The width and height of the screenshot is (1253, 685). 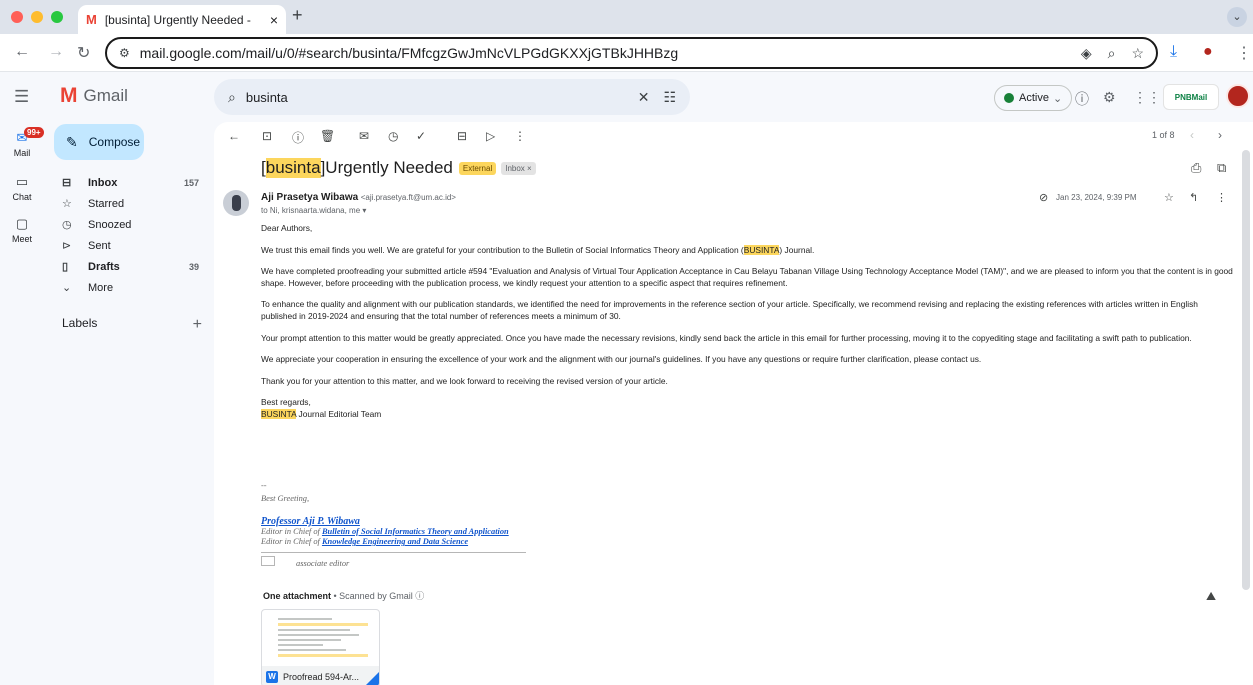 What do you see at coordinates (291, 531) in the screenshot?
I see `sig-line-1-prefix: Editor in Chief of` at bounding box center [291, 531].